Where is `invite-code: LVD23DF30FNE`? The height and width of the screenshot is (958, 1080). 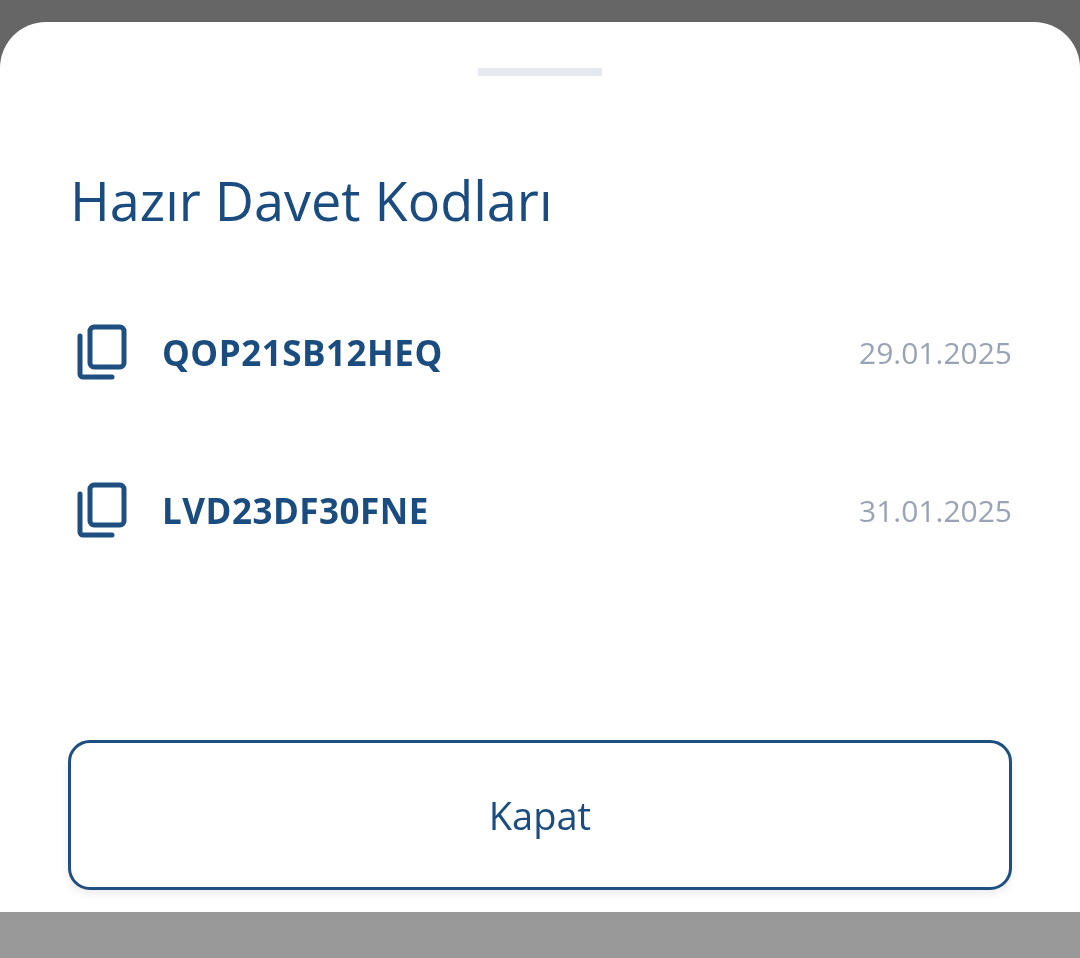
invite-code: LVD23DF30FNE is located at coordinates (295, 510).